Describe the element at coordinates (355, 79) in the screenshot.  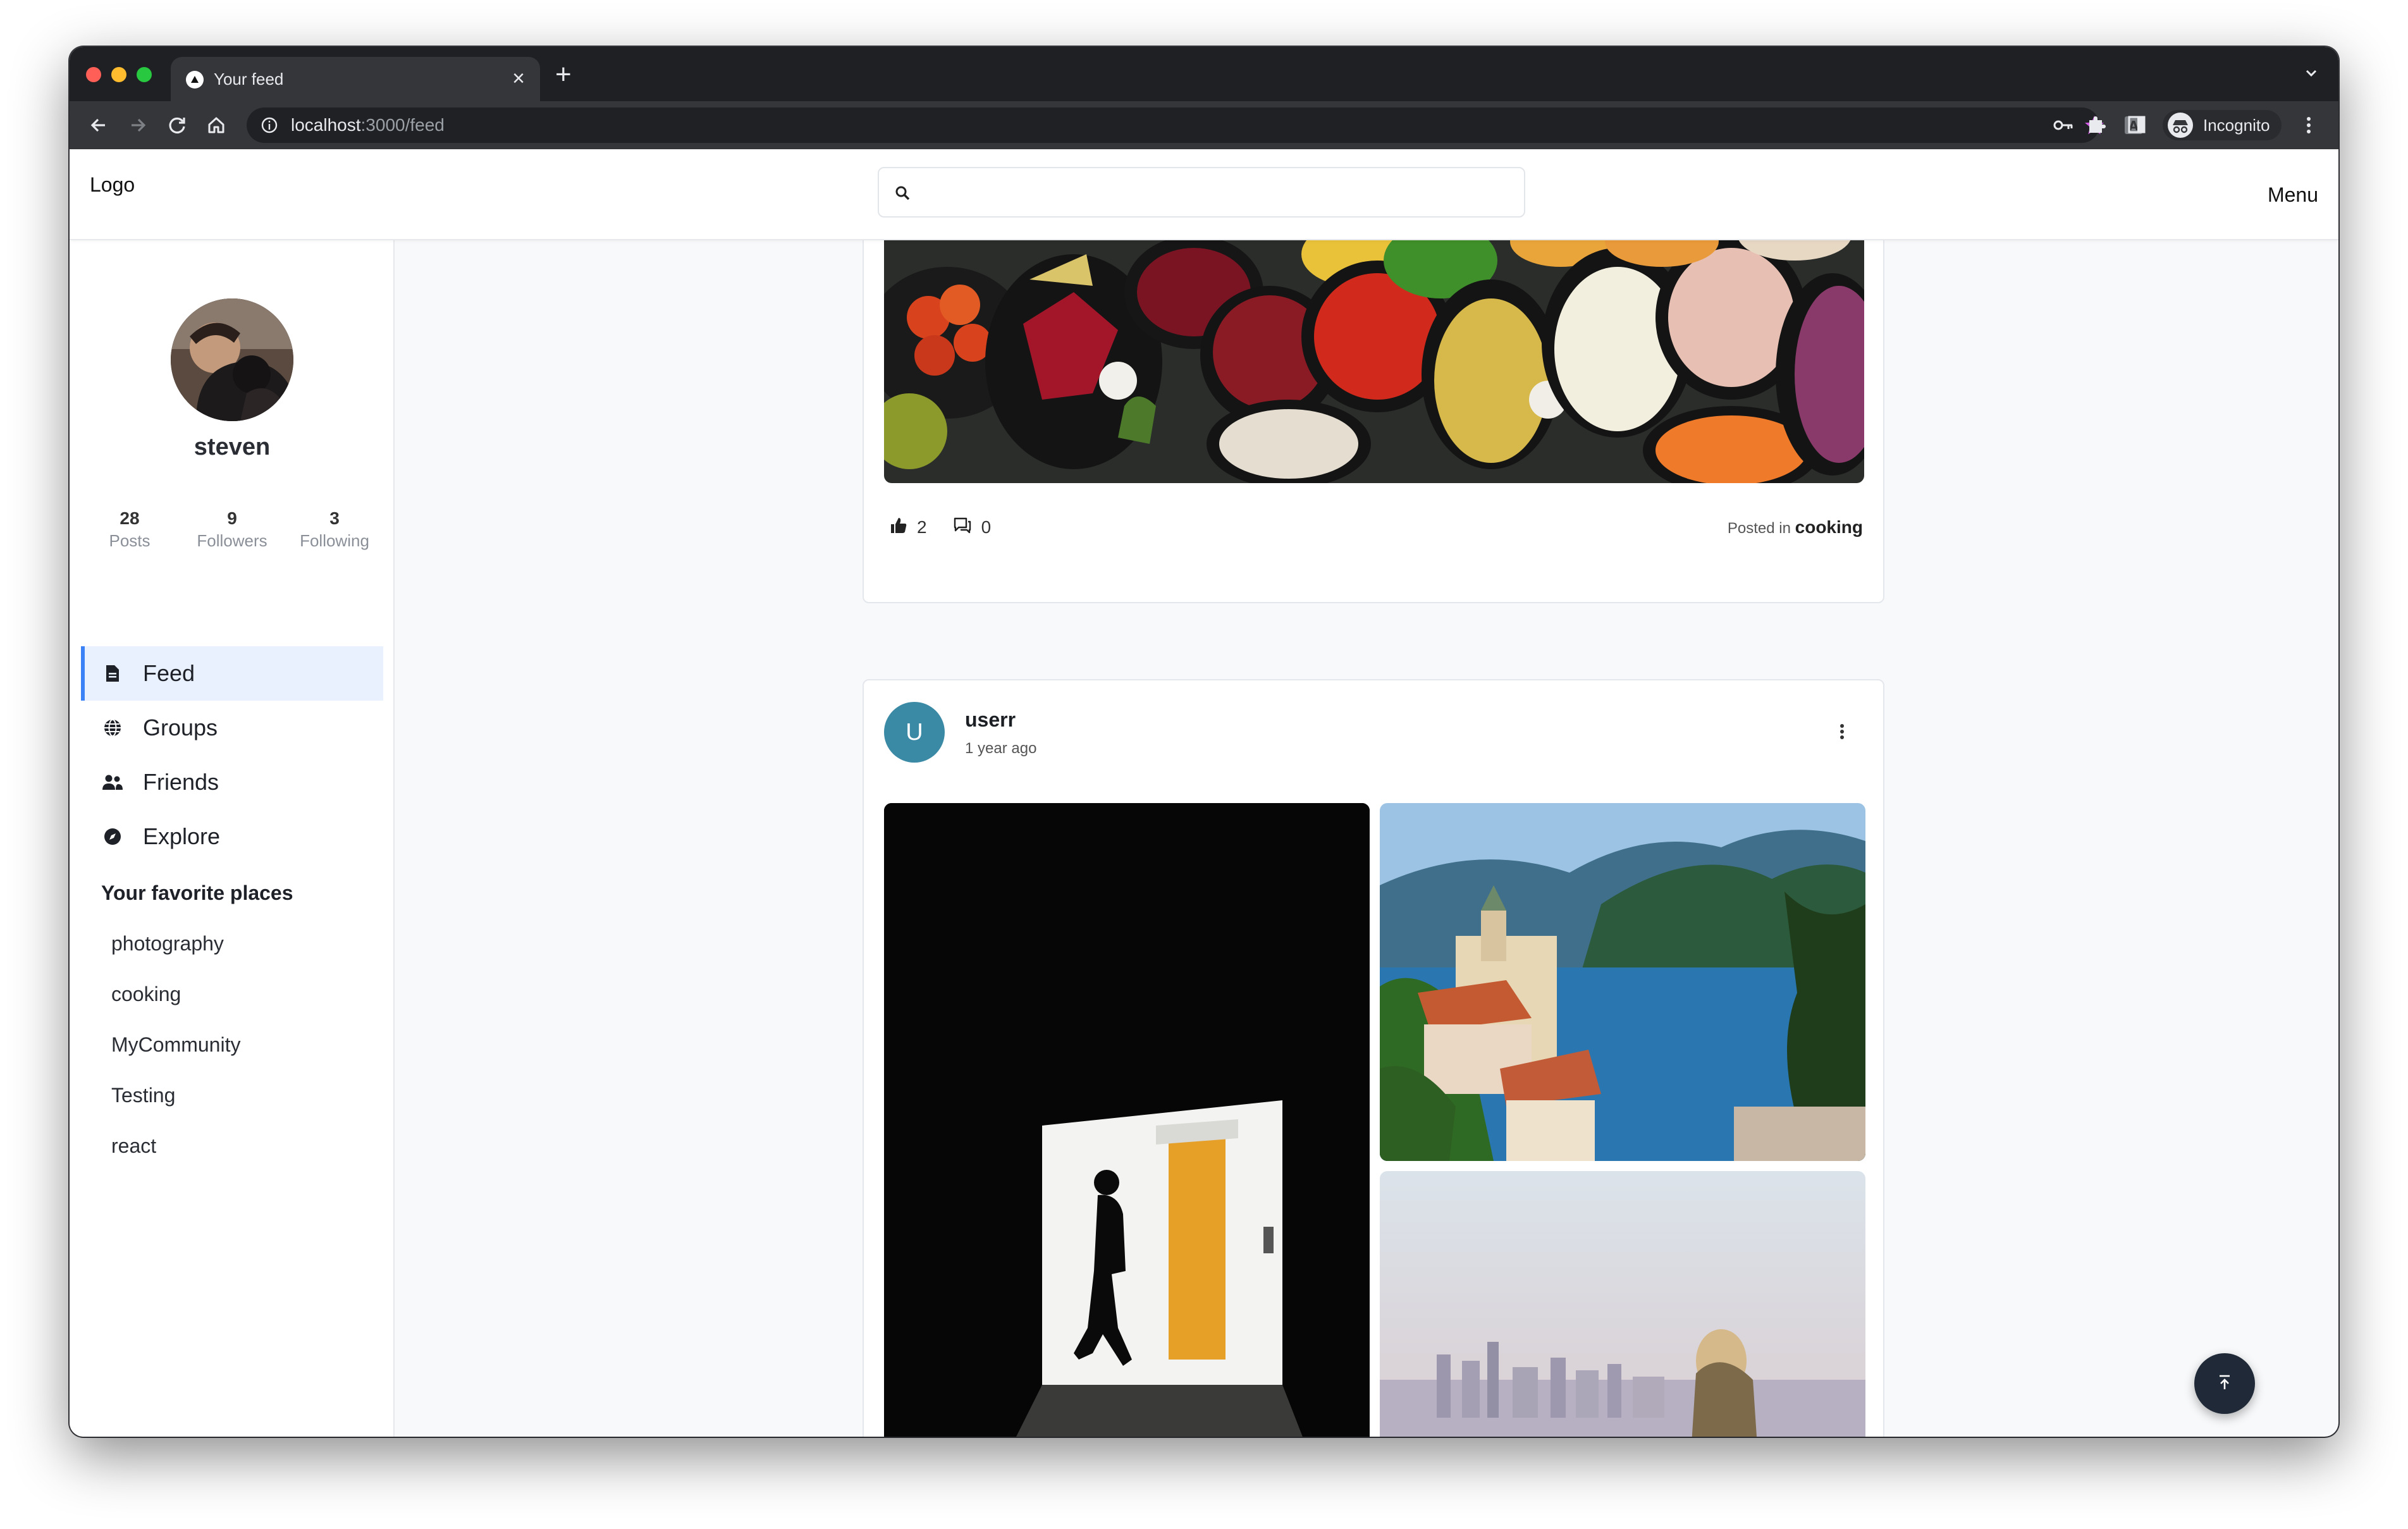
I see `browser-tab: Your feed ×` at that location.